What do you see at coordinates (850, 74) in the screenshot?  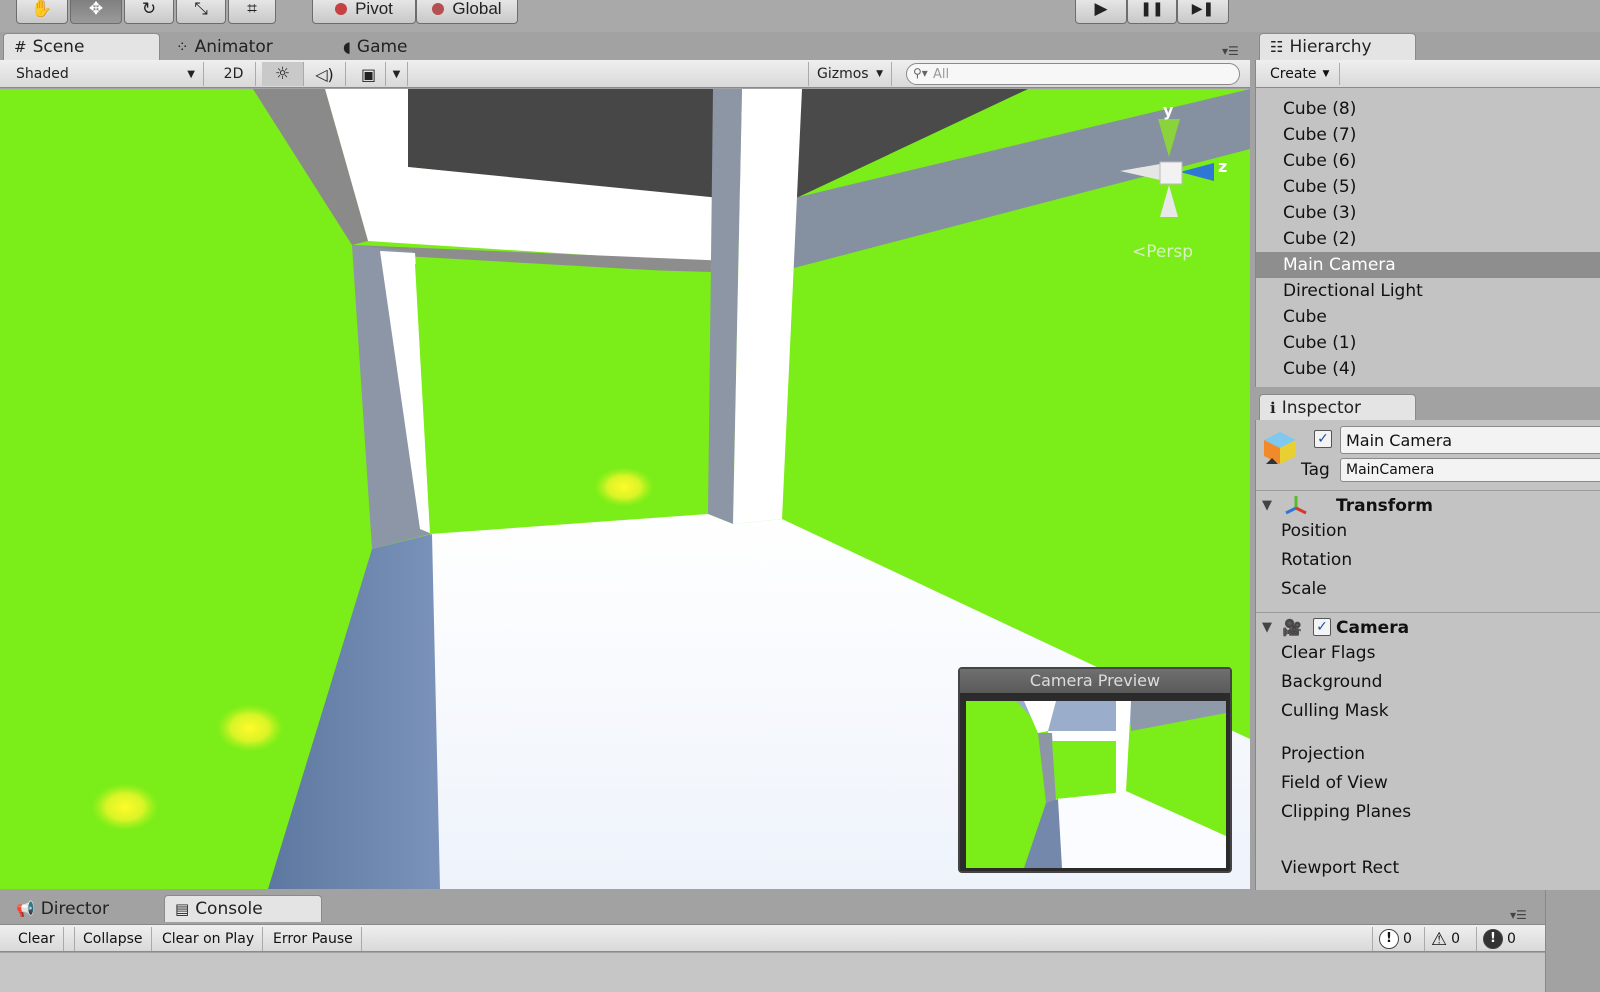 I see `gizmos-dropdown: Gizmos ▼` at bounding box center [850, 74].